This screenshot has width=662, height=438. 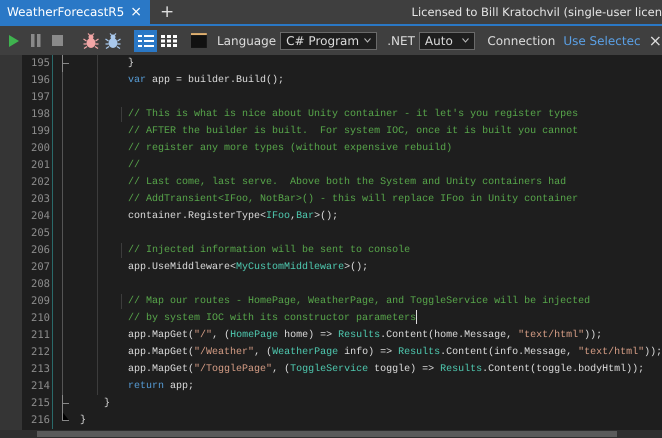 I want to click on code-line: // Injected information will be sent to console, so click(x=268, y=250).